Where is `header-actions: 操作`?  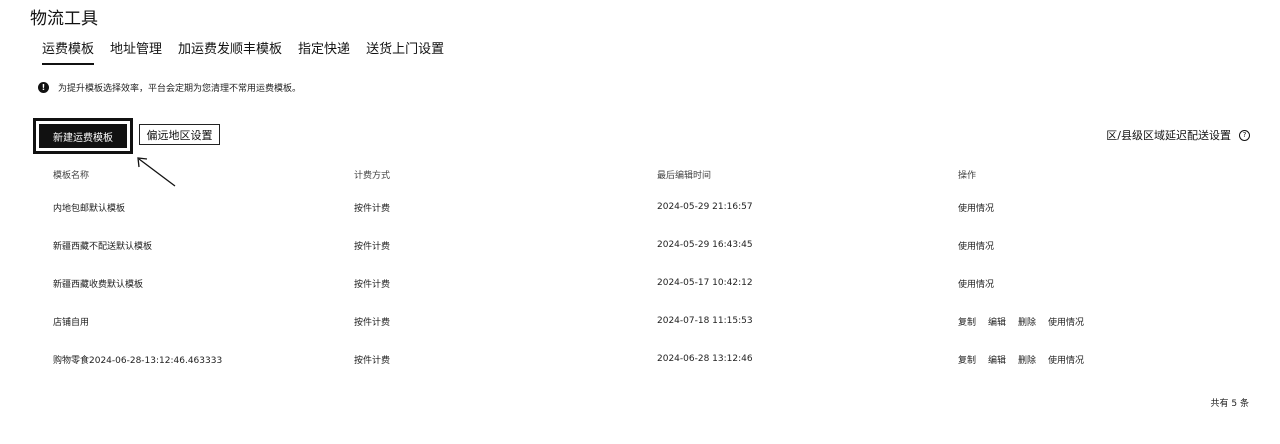 header-actions: 操作 is located at coordinates (967, 176).